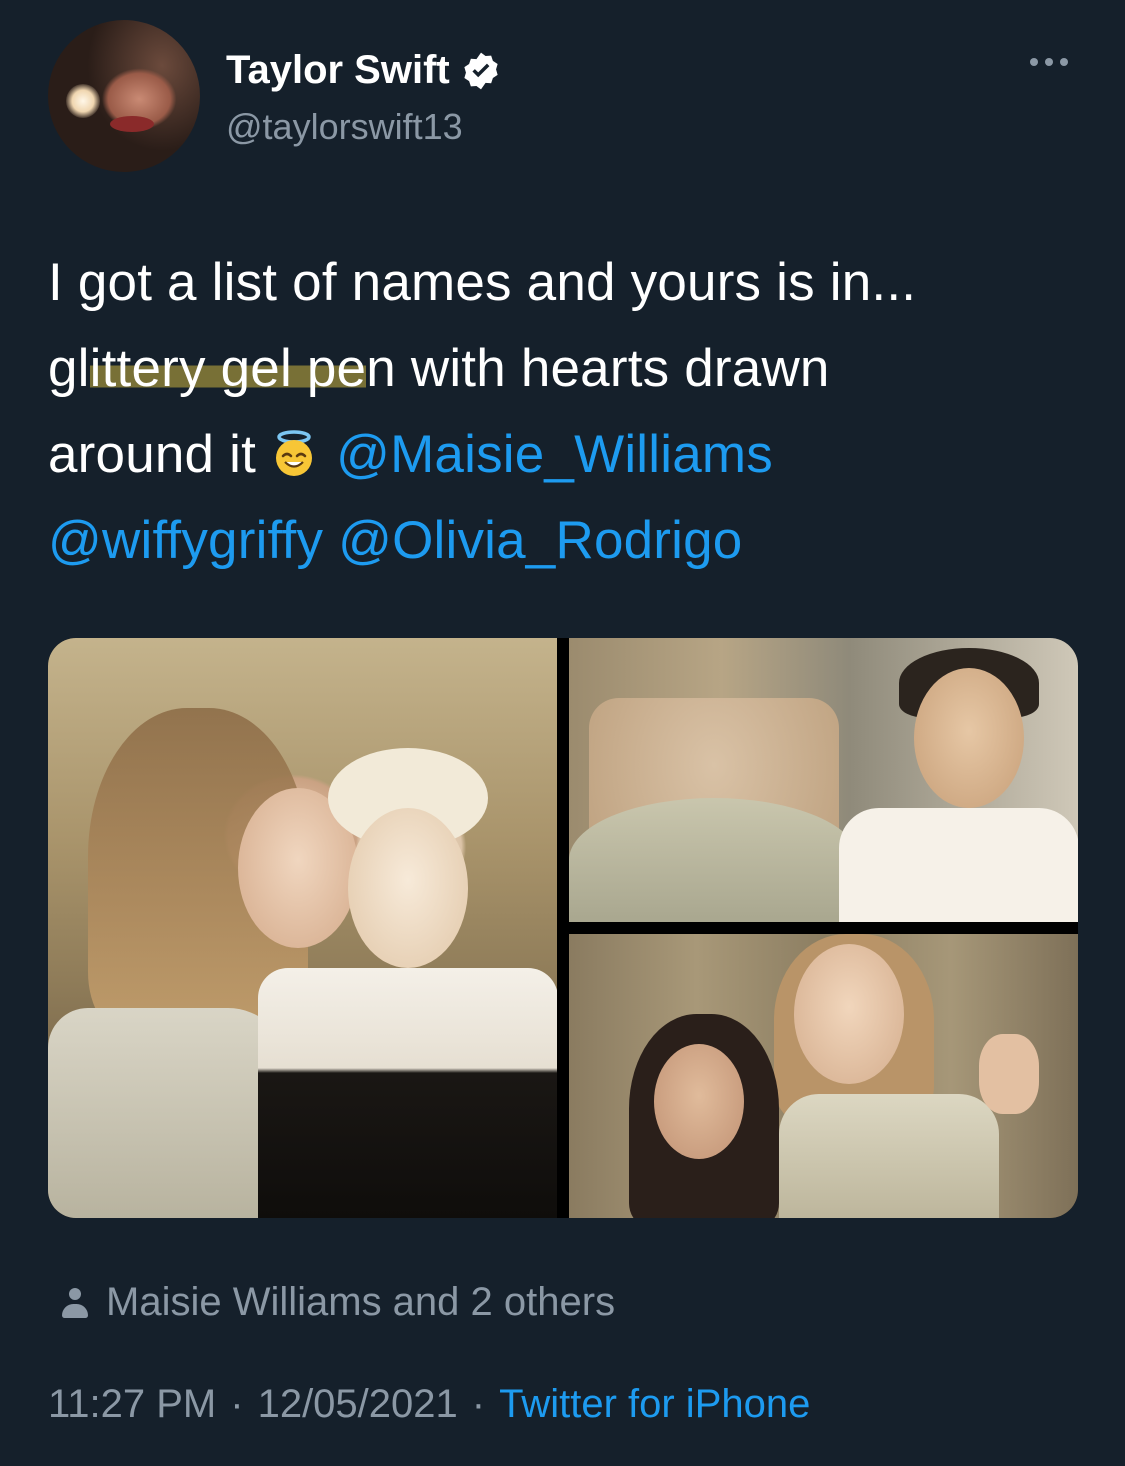  What do you see at coordinates (654, 1404) in the screenshot?
I see `tweet-source-link: Twitter for iPhone` at bounding box center [654, 1404].